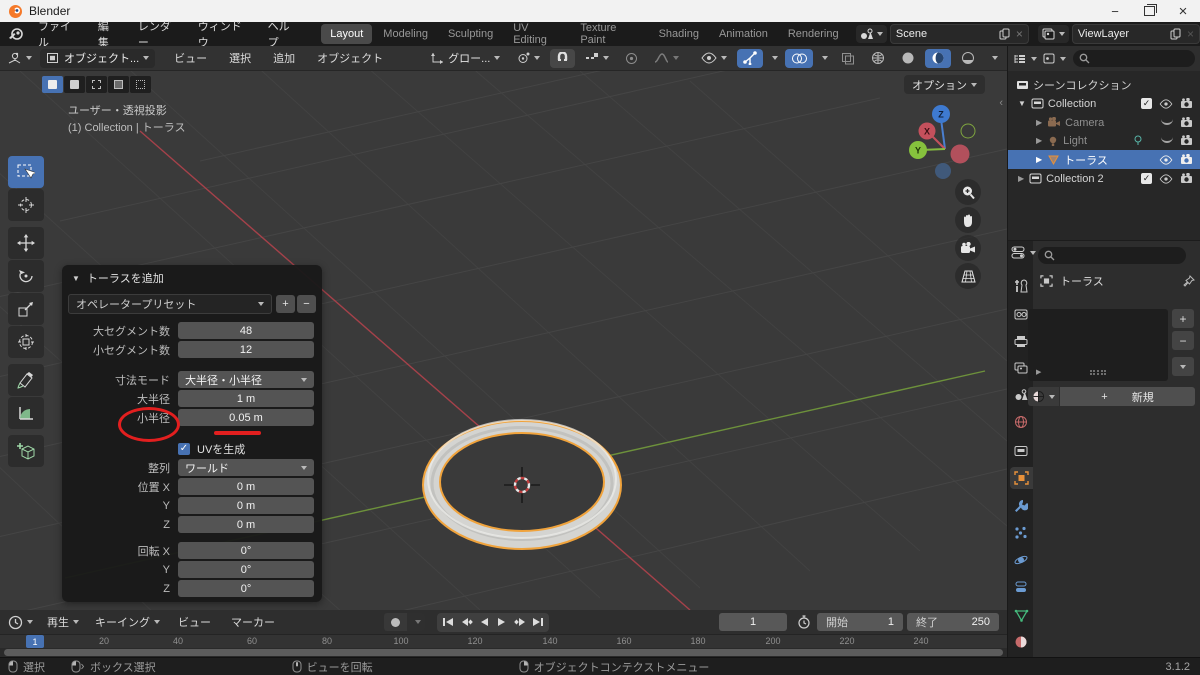 This screenshot has width=1200, height=675. Describe the element at coordinates (993, 58) in the screenshot. I see `shading-dropdown` at that location.